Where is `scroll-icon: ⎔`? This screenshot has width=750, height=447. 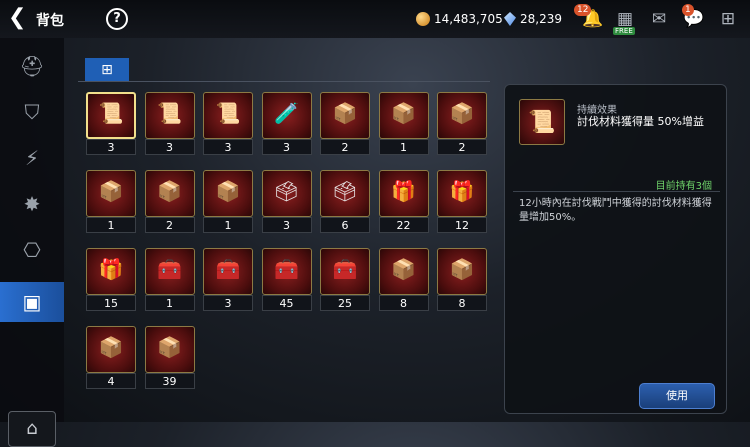
scroll-icon: ⎔ is located at coordinates (32, 250).